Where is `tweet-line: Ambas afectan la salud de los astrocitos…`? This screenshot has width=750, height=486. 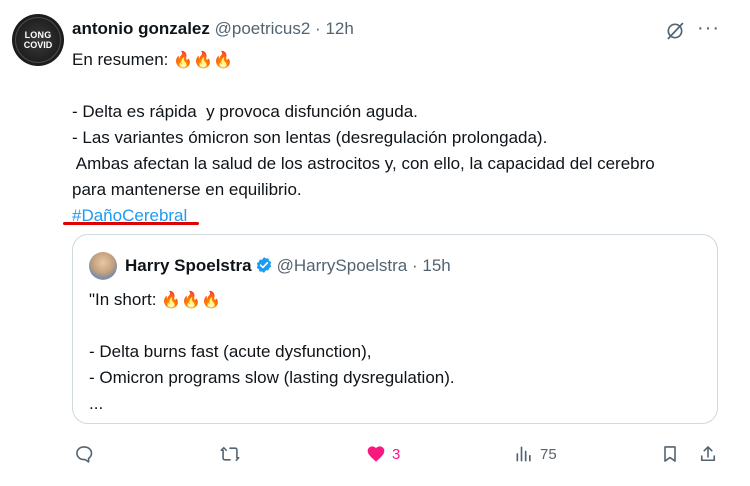
tweet-line: Ambas afectan la salud de los astrocitos… is located at coordinates (363, 163).